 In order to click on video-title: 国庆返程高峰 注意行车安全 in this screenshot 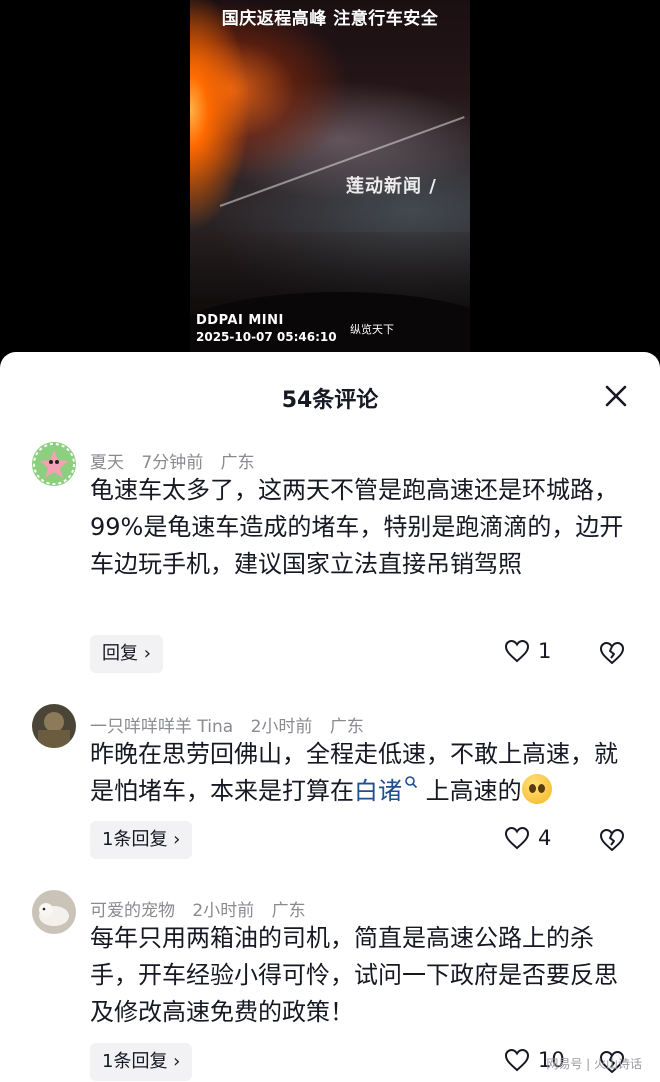, I will do `click(330, 19)`.